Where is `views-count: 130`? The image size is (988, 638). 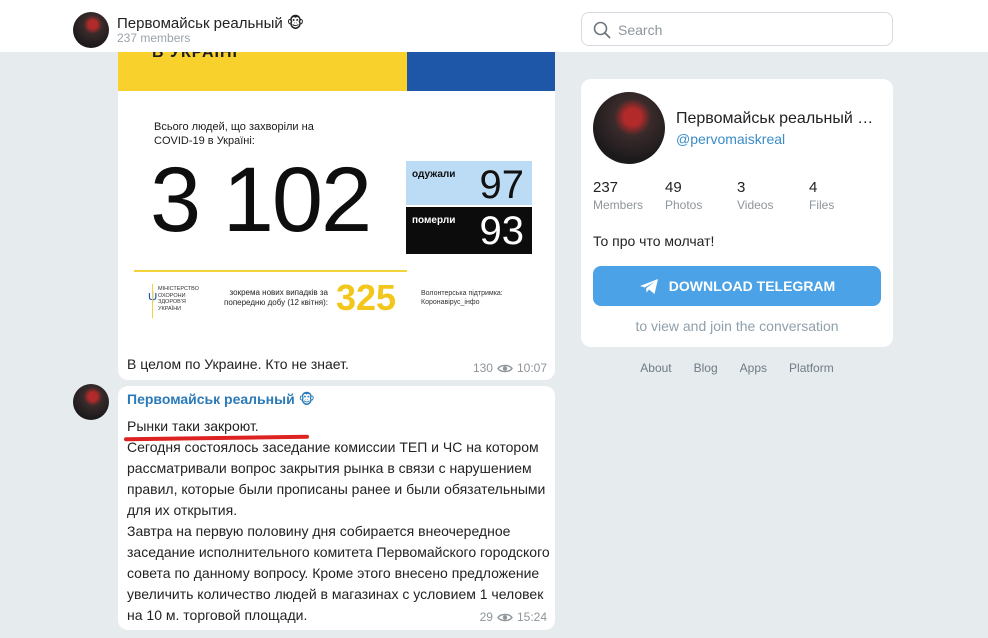
views-count: 130 is located at coordinates (482, 368).